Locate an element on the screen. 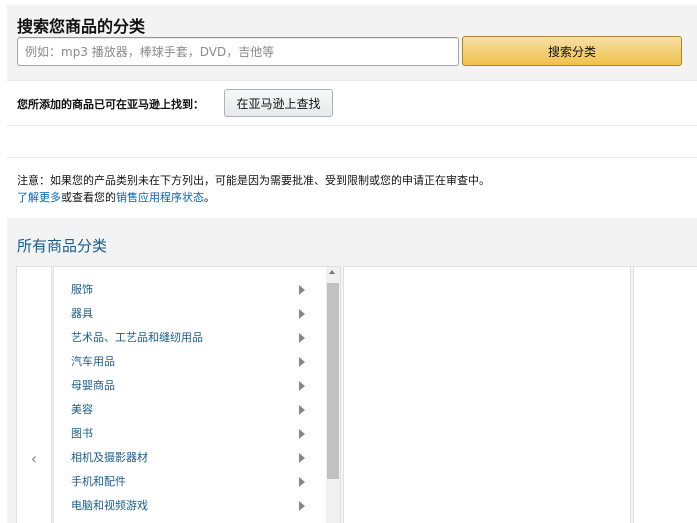 The height and width of the screenshot is (523, 697). category-item: 手机和配件 is located at coordinates (190, 484).